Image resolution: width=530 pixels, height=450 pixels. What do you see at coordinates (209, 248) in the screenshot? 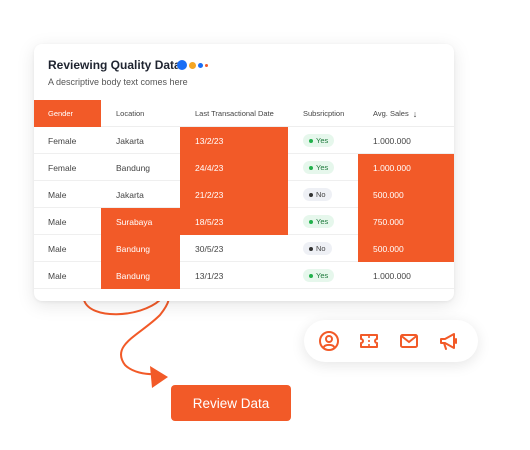
I see `cell-date-value: 30/5/23` at bounding box center [209, 248].